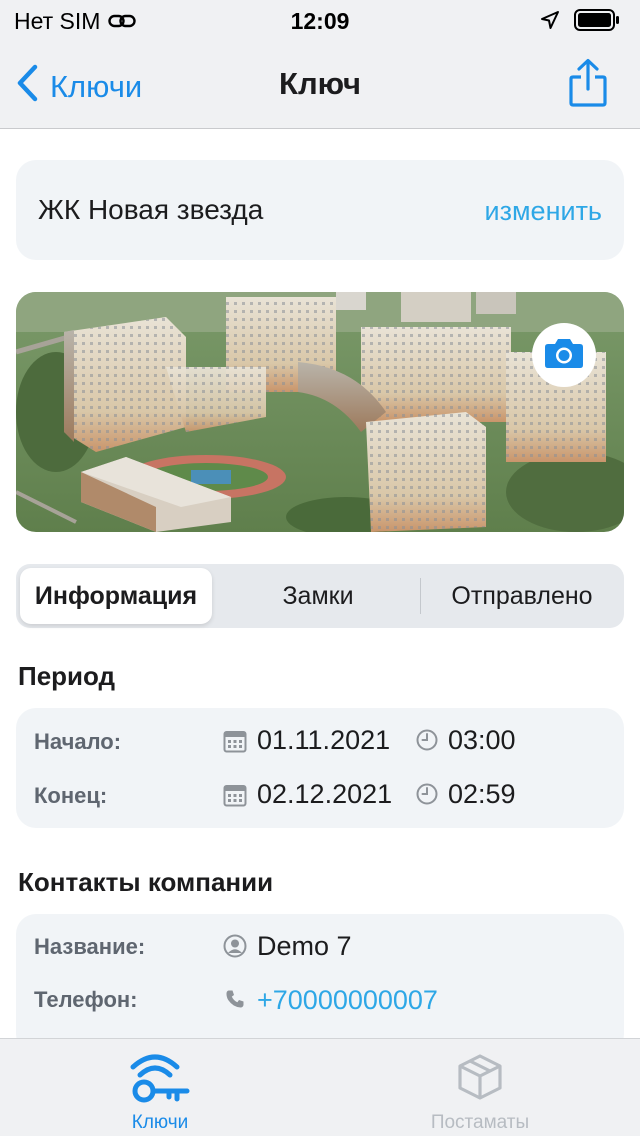  I want to click on segment-locks: Замки, so click(318, 596).